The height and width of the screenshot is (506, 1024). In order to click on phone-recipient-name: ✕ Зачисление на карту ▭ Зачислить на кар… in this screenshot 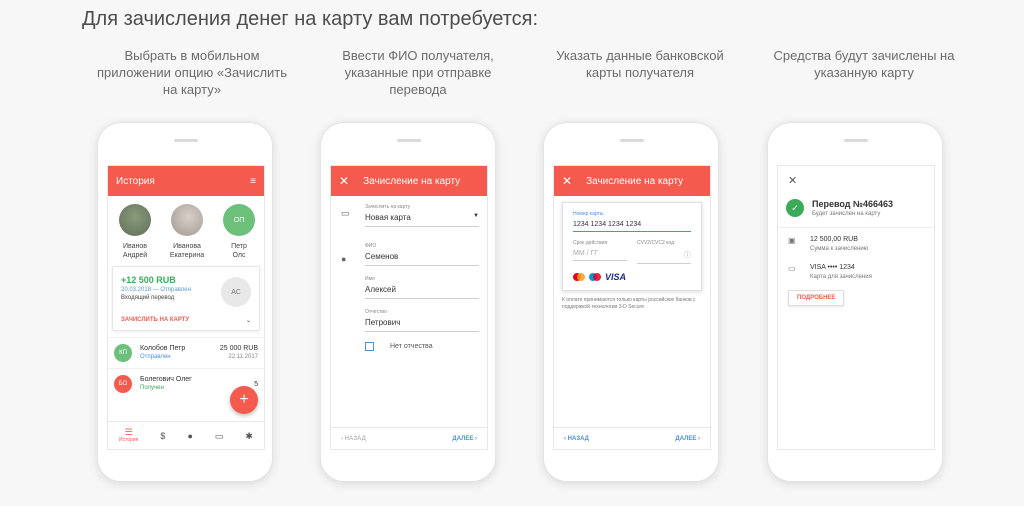, I will do `click(408, 302)`.